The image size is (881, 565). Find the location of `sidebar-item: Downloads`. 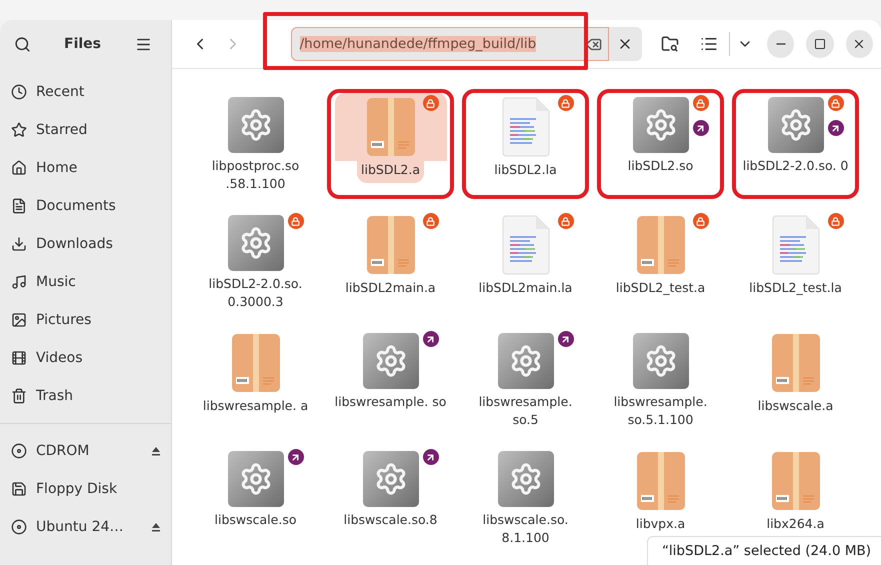

sidebar-item: Downloads is located at coordinates (85, 244).